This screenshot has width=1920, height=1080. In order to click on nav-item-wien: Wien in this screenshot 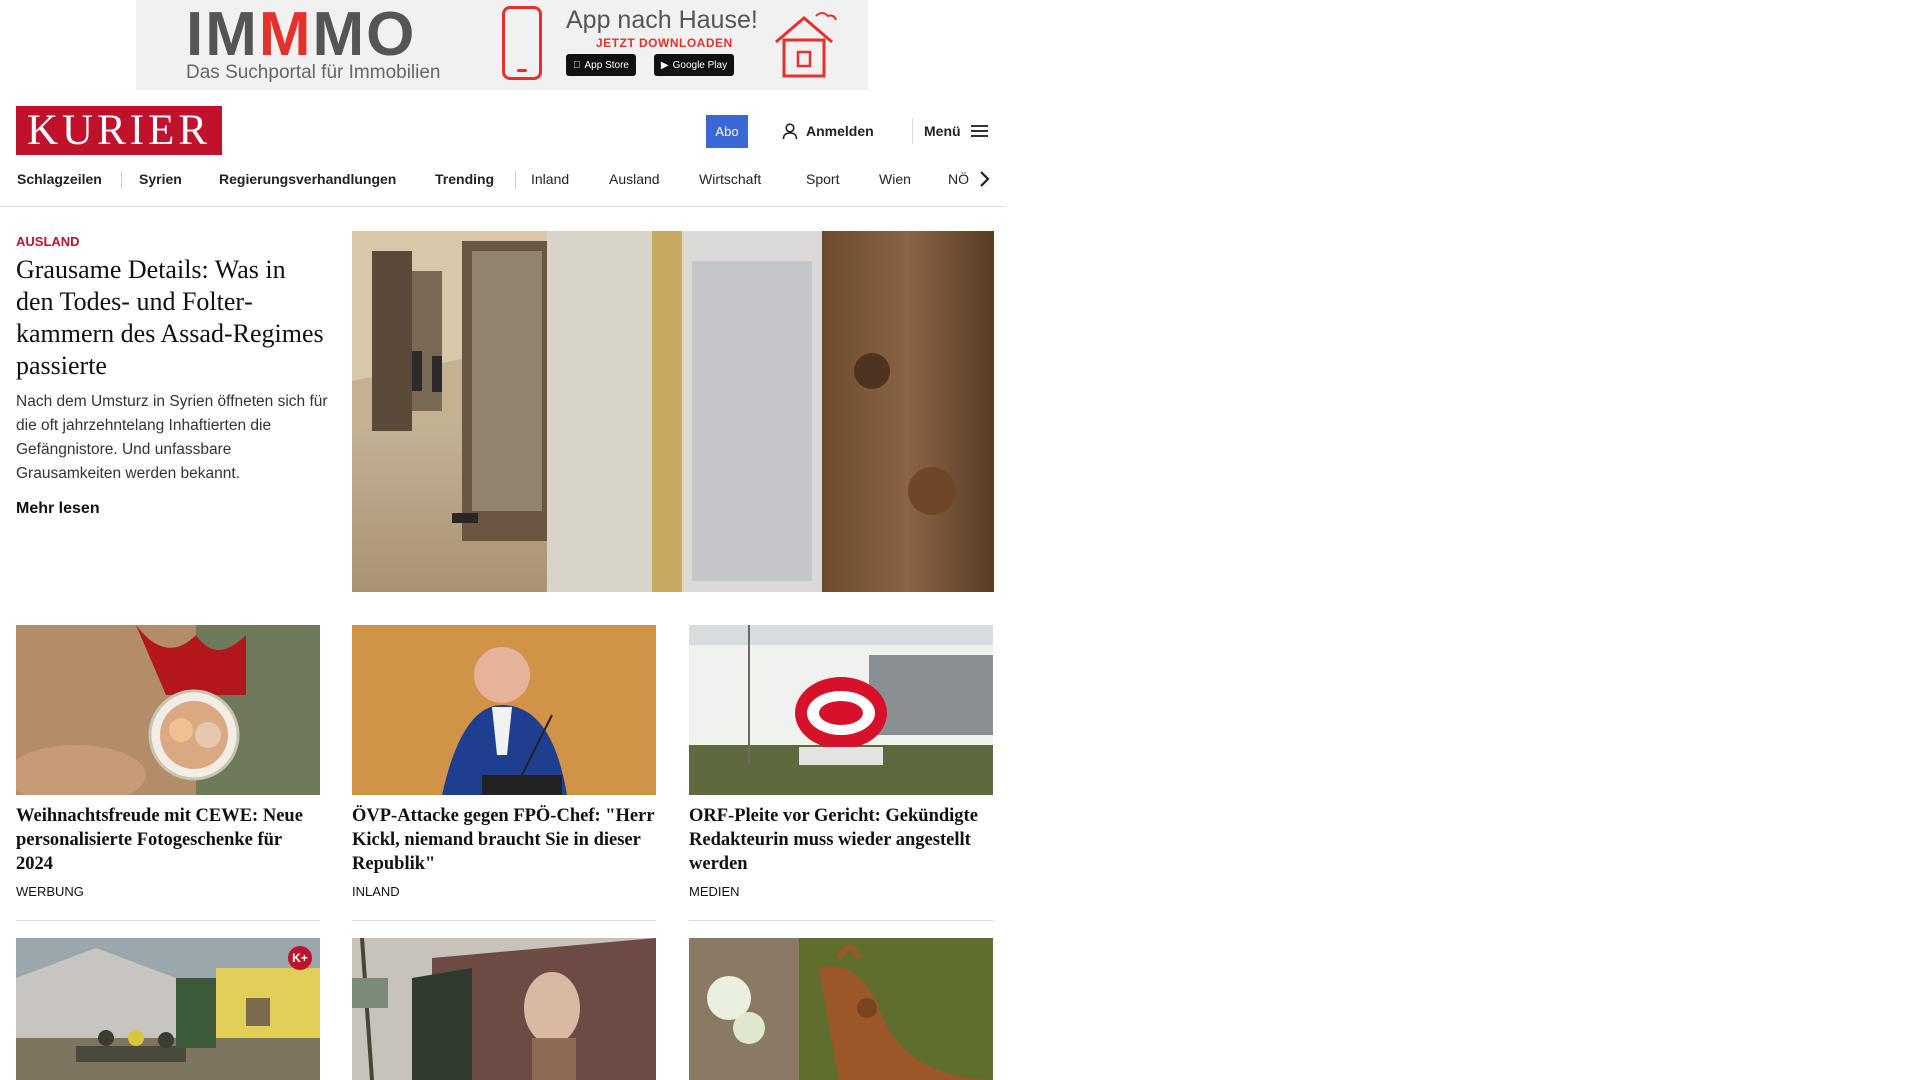, I will do `click(895, 179)`.